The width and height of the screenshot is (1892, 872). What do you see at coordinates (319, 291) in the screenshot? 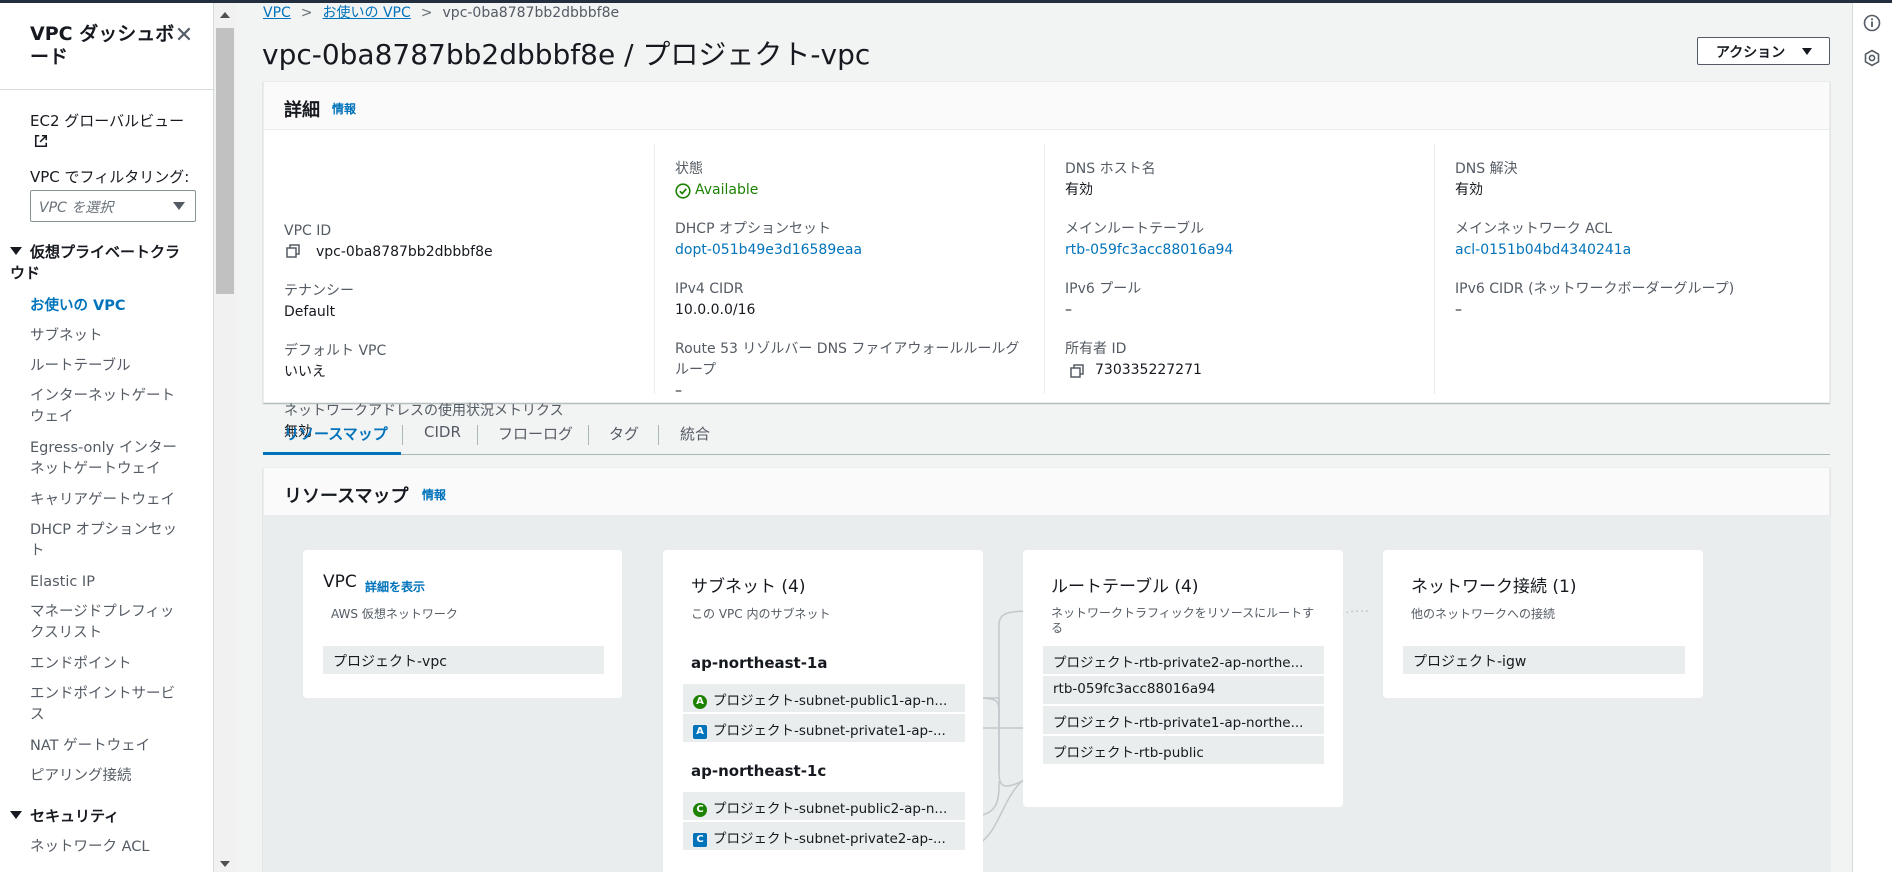
I see `field-label-tenancy: テナンシー` at bounding box center [319, 291].